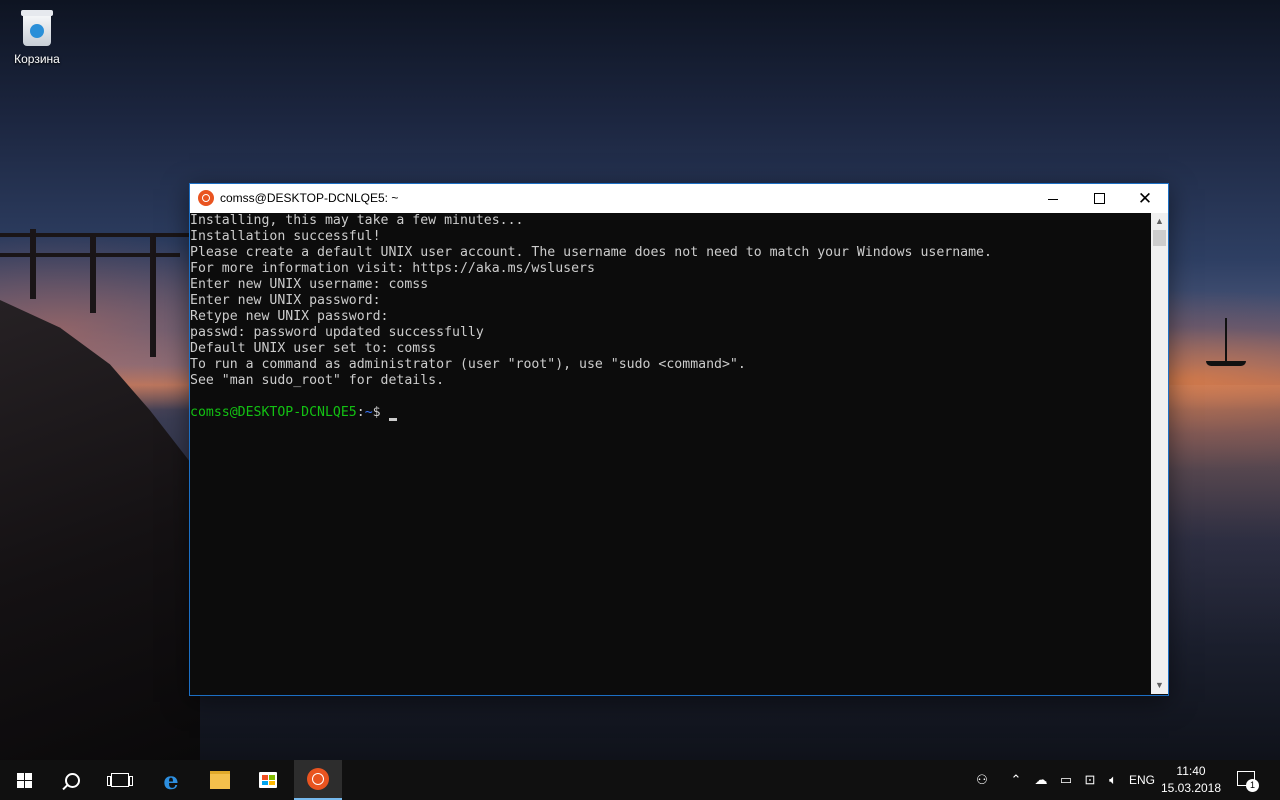 This screenshot has height=800, width=1280. Describe the element at coordinates (1142, 780) in the screenshot. I see `language-indicator: ENG` at that location.